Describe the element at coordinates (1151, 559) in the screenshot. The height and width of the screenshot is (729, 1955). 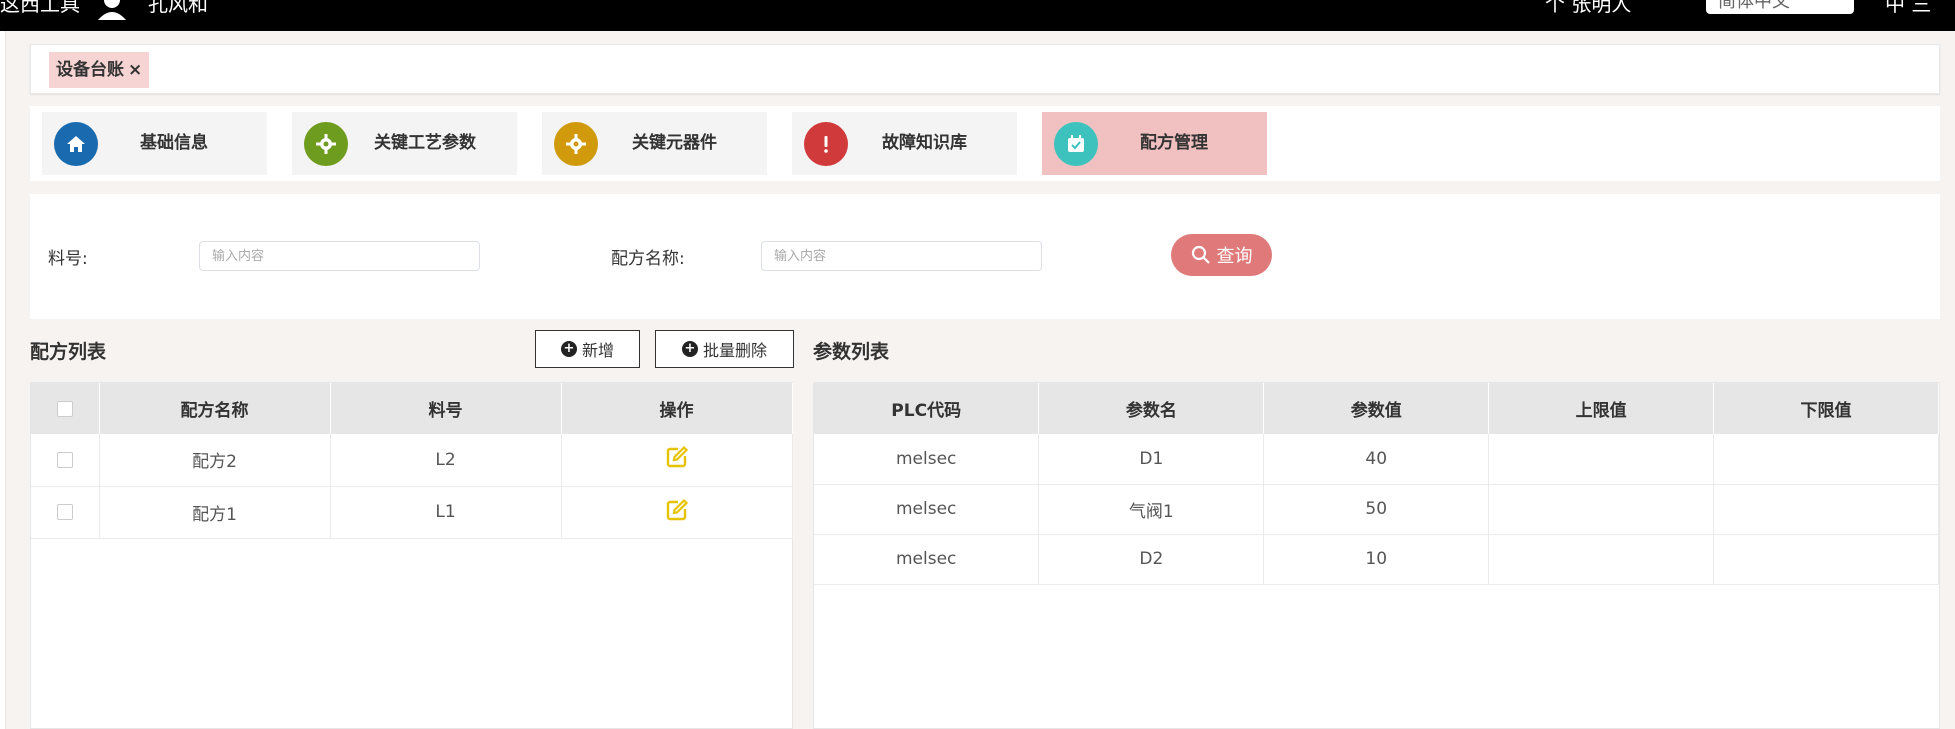
I see `param-name-cell: D2` at that location.